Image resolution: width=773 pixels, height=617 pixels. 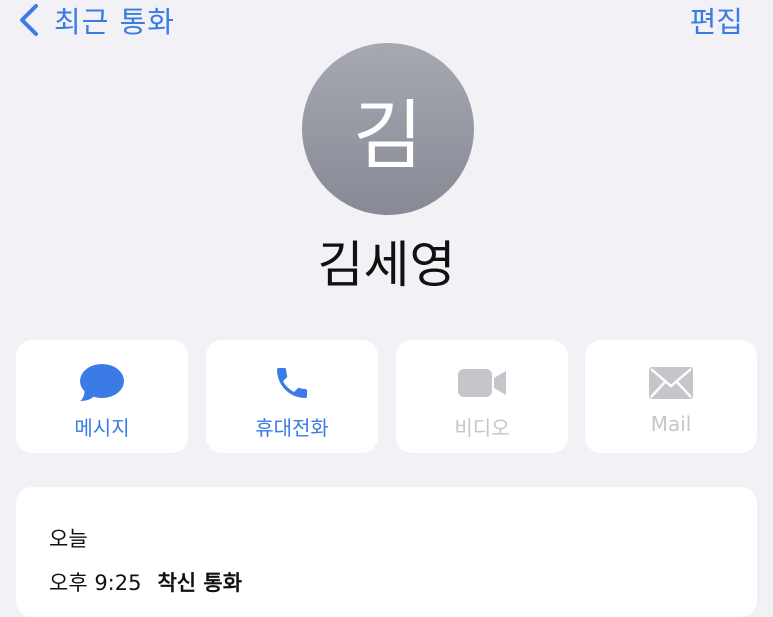 I want to click on mobile-call-button: 휴대전화, so click(x=292, y=396).